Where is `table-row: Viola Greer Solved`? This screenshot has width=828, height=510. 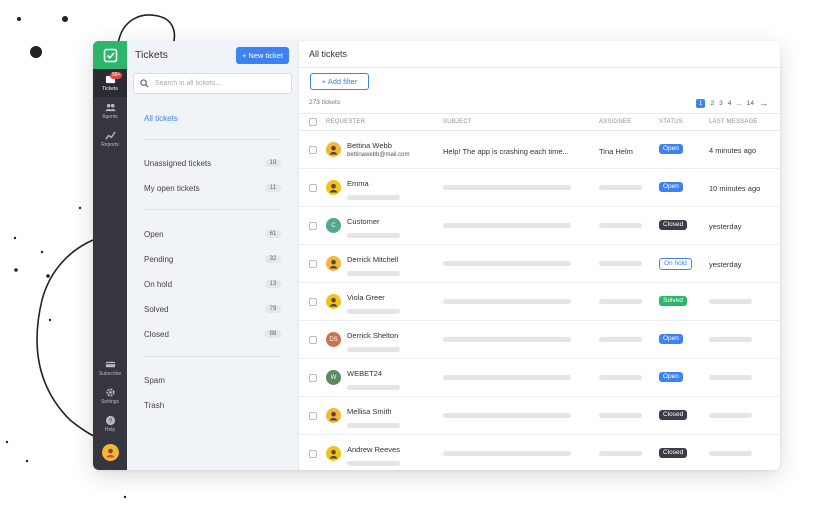 table-row: Viola Greer Solved is located at coordinates (539, 302).